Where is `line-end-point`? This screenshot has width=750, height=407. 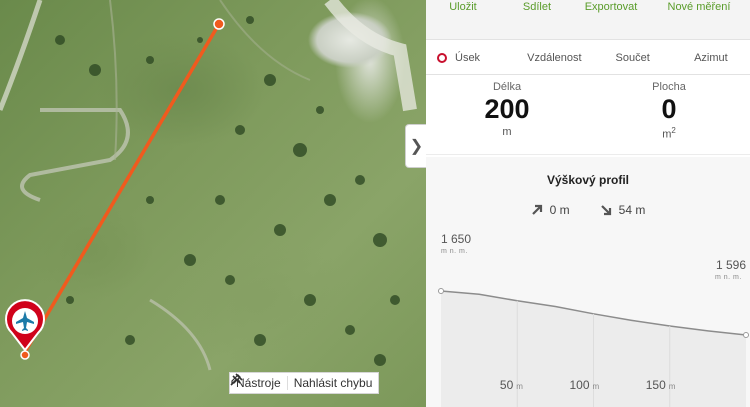 line-end-point is located at coordinates (219, 24).